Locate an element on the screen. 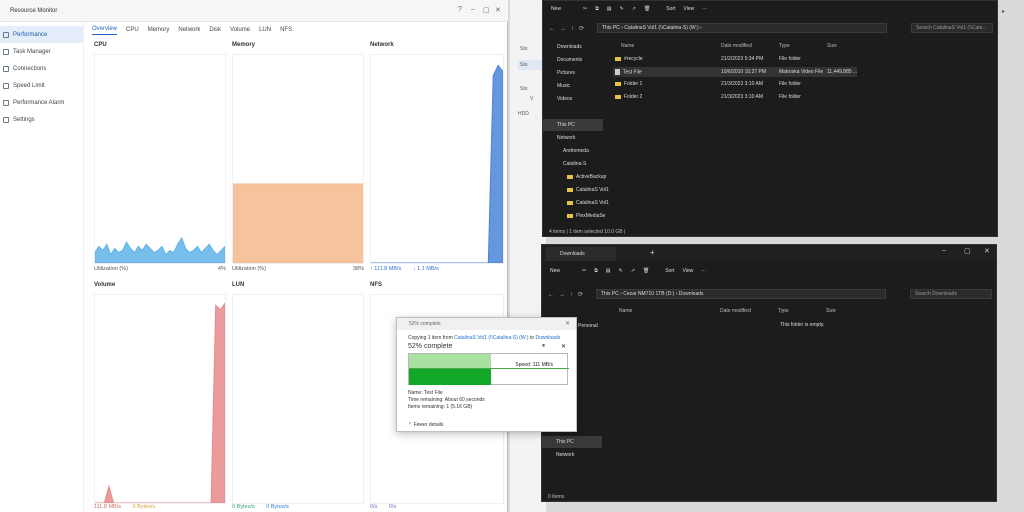  tab-nfs: NFS is located at coordinates (286, 30).